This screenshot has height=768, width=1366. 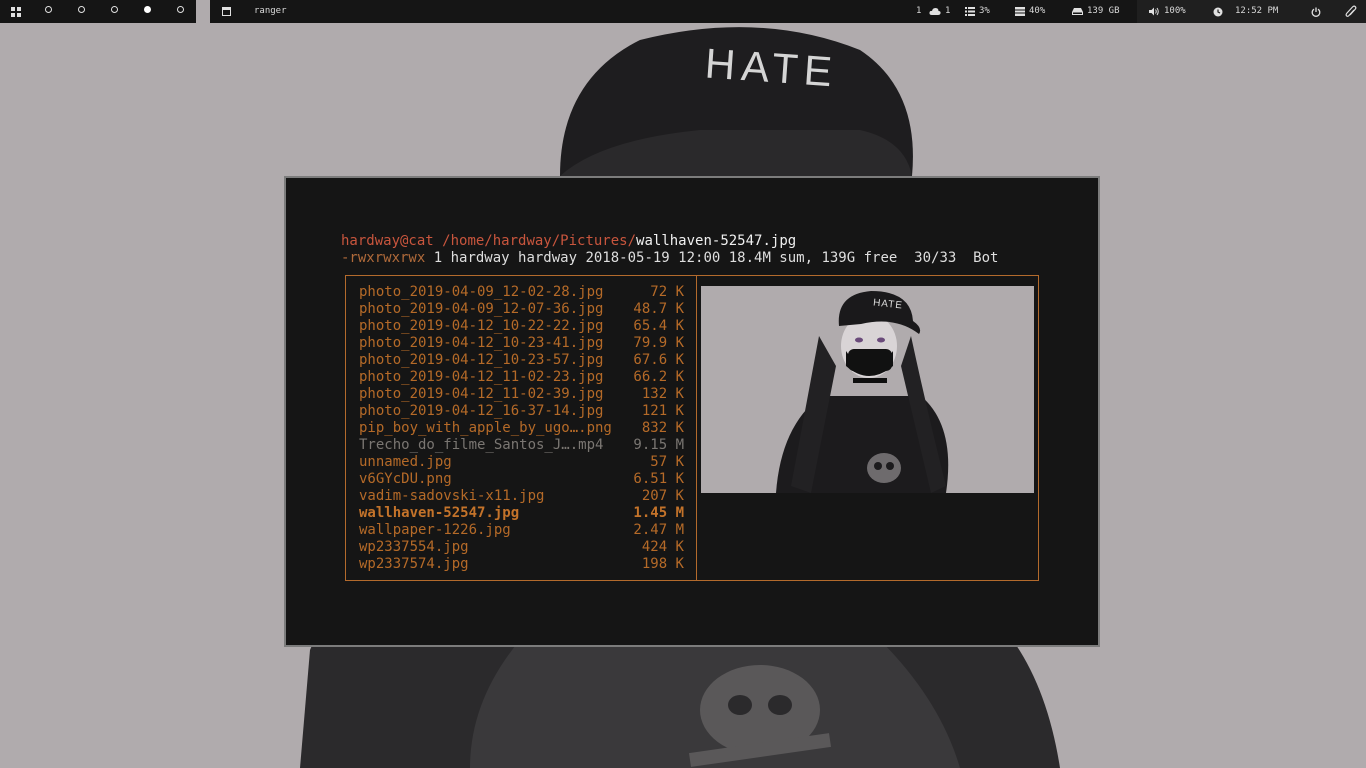 I want to click on window-title-segment: ranger 1 1 3% 40% 139 GB, so click(x=673, y=11).